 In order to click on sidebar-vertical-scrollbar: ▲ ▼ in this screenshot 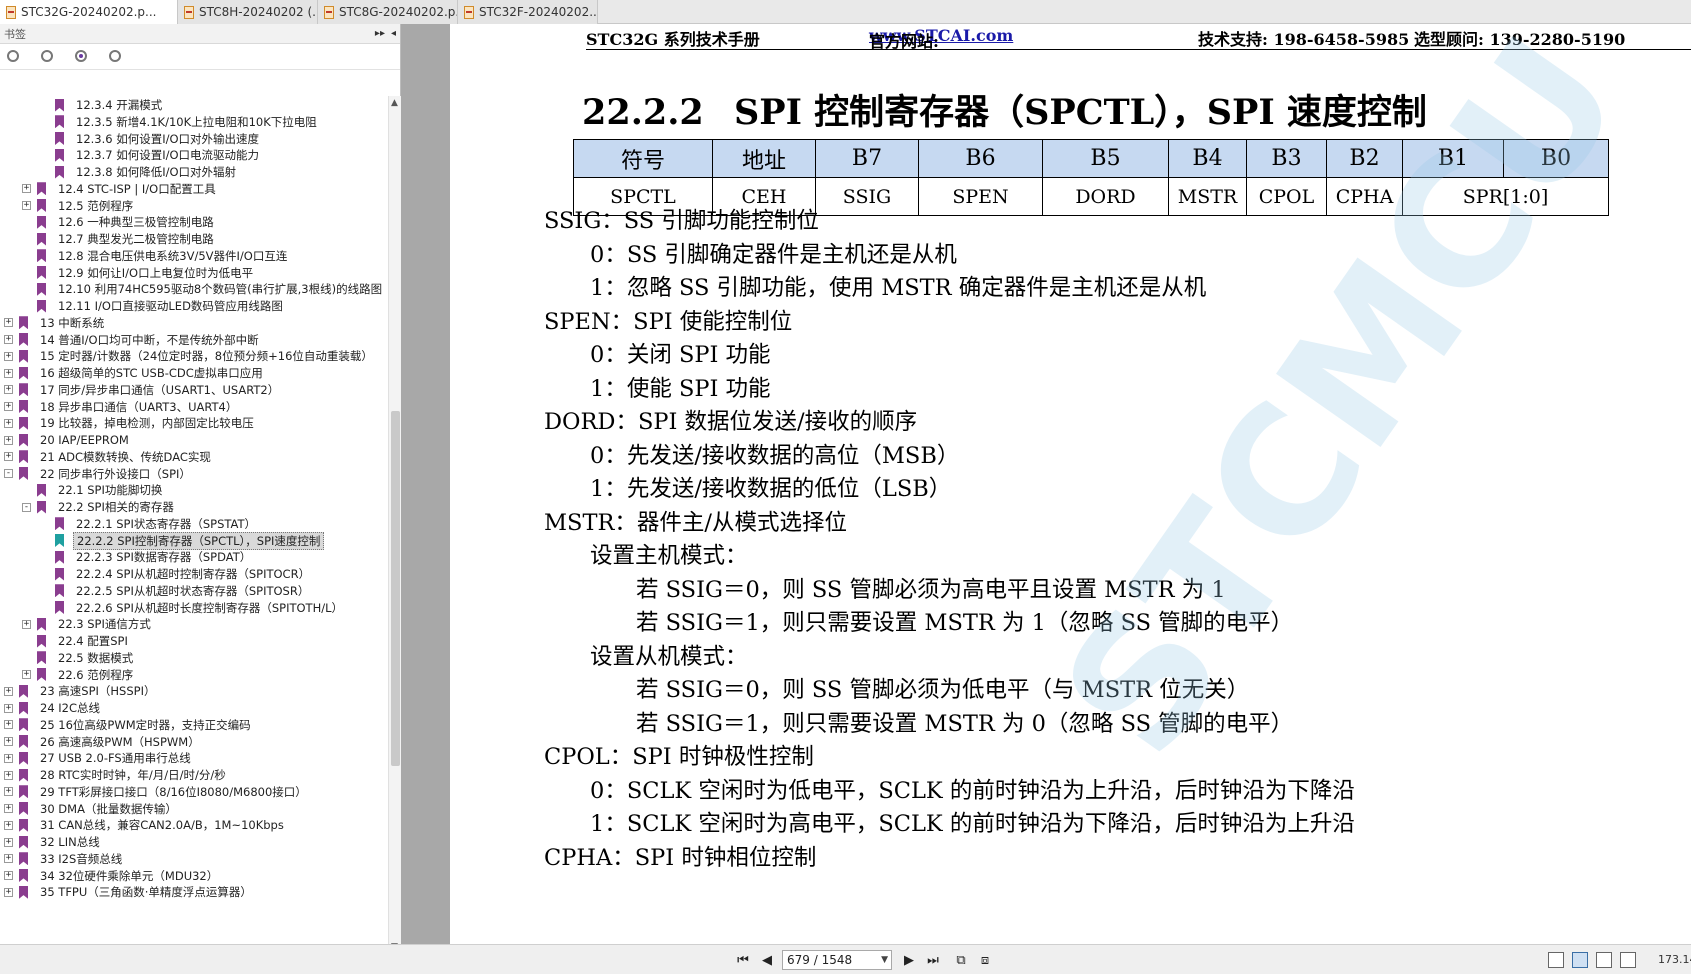, I will do `click(394, 526)`.